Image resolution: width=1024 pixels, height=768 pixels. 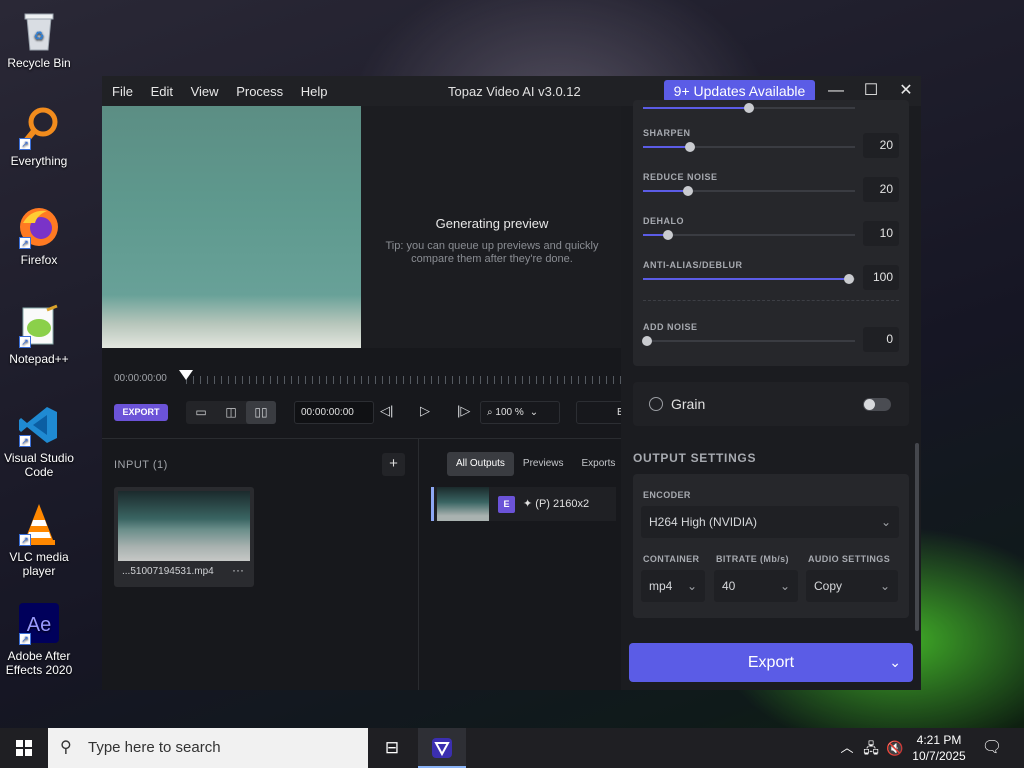 I want to click on desktop-icon-after-effects: Ae ↗ Adobe After Effects 2020, so click(x=39, y=639).